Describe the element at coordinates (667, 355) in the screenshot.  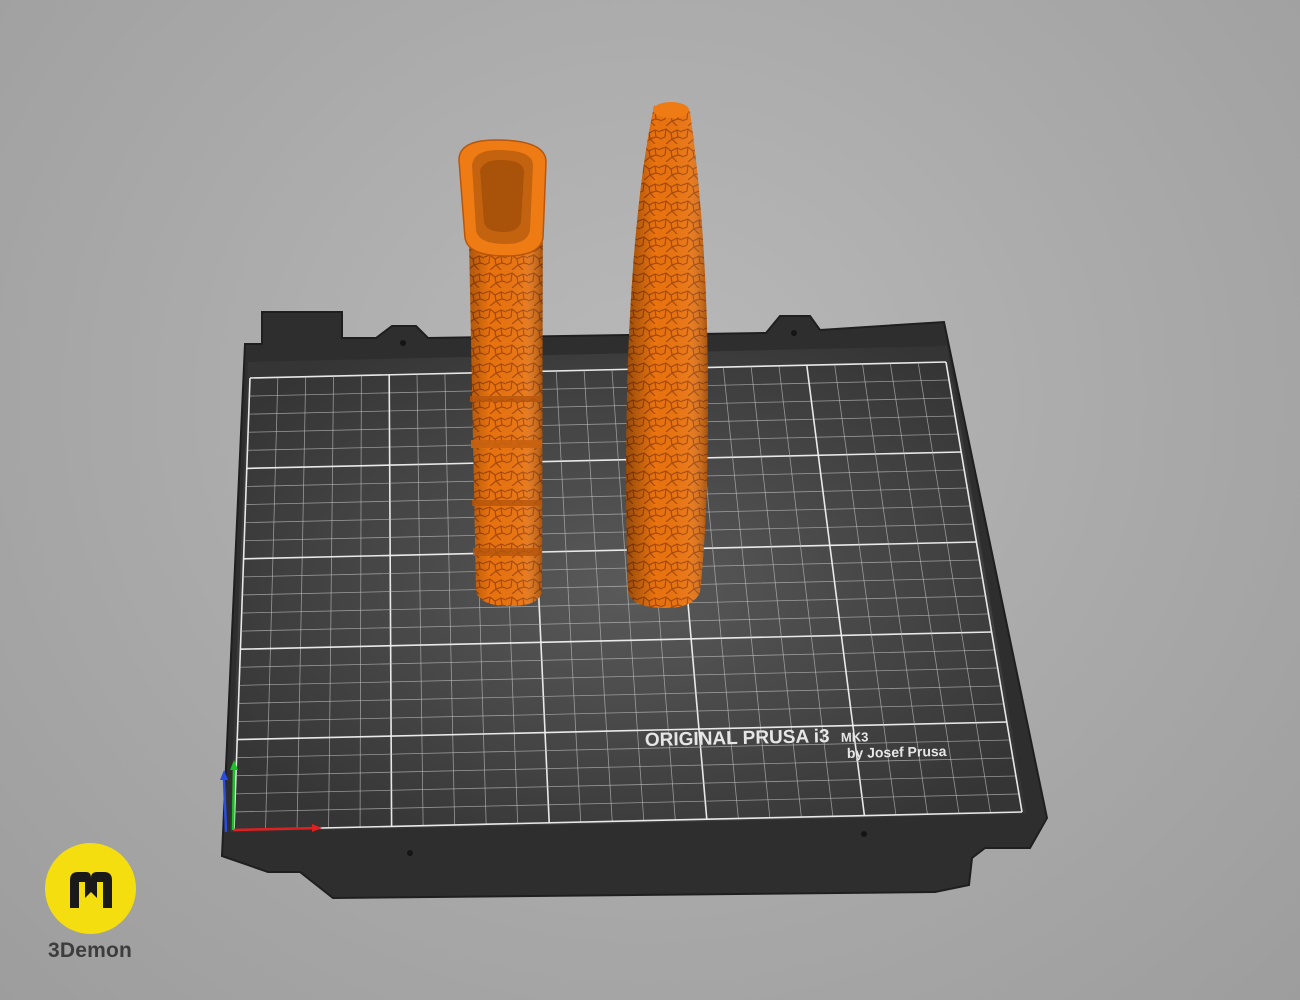
I see `tapered-blade-part` at that location.